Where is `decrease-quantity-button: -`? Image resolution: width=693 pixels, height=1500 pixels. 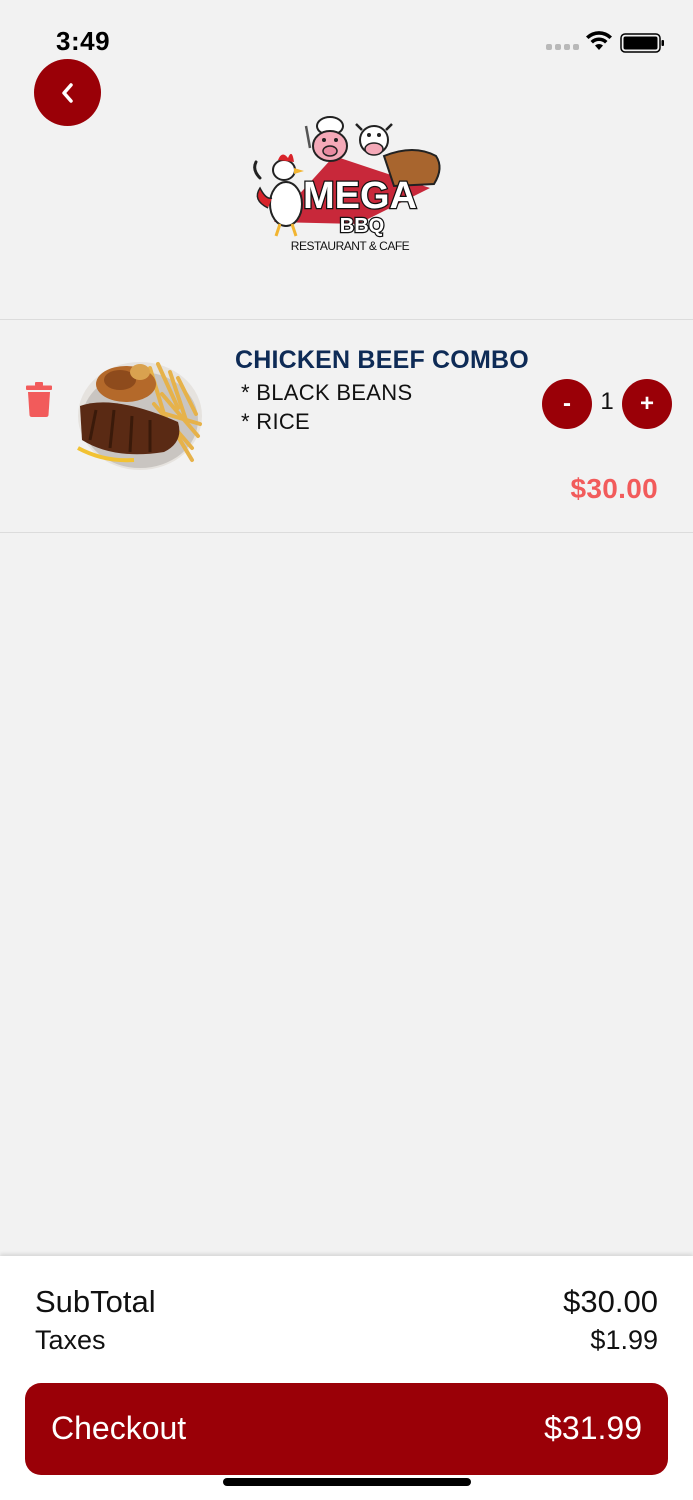 decrease-quantity-button: - is located at coordinates (567, 404).